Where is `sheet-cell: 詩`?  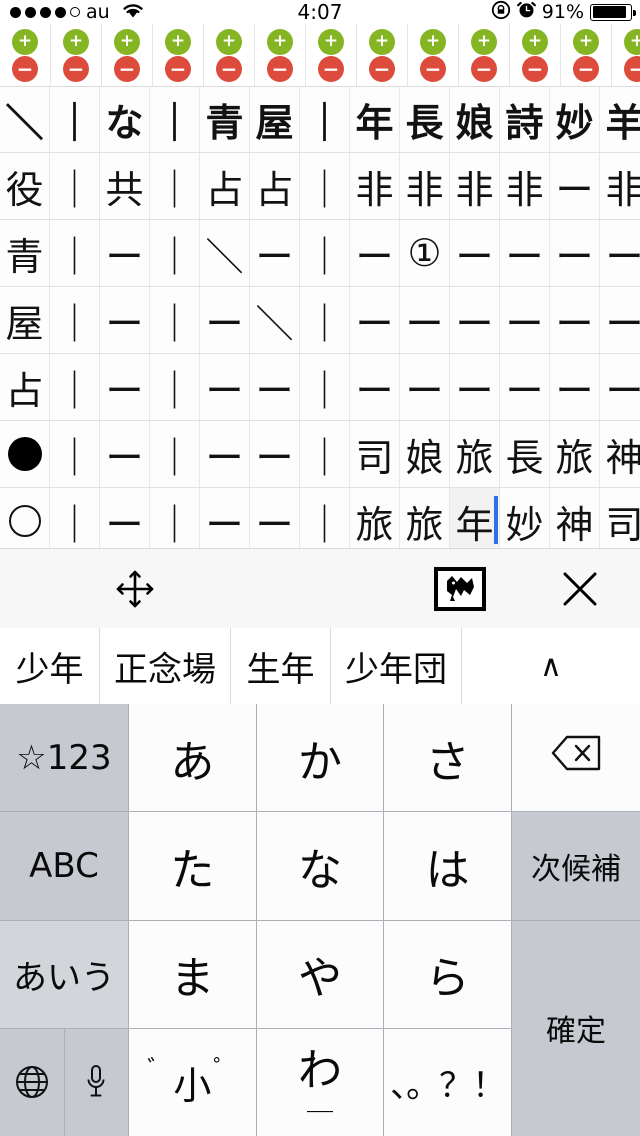 sheet-cell: 詩 is located at coordinates (525, 119).